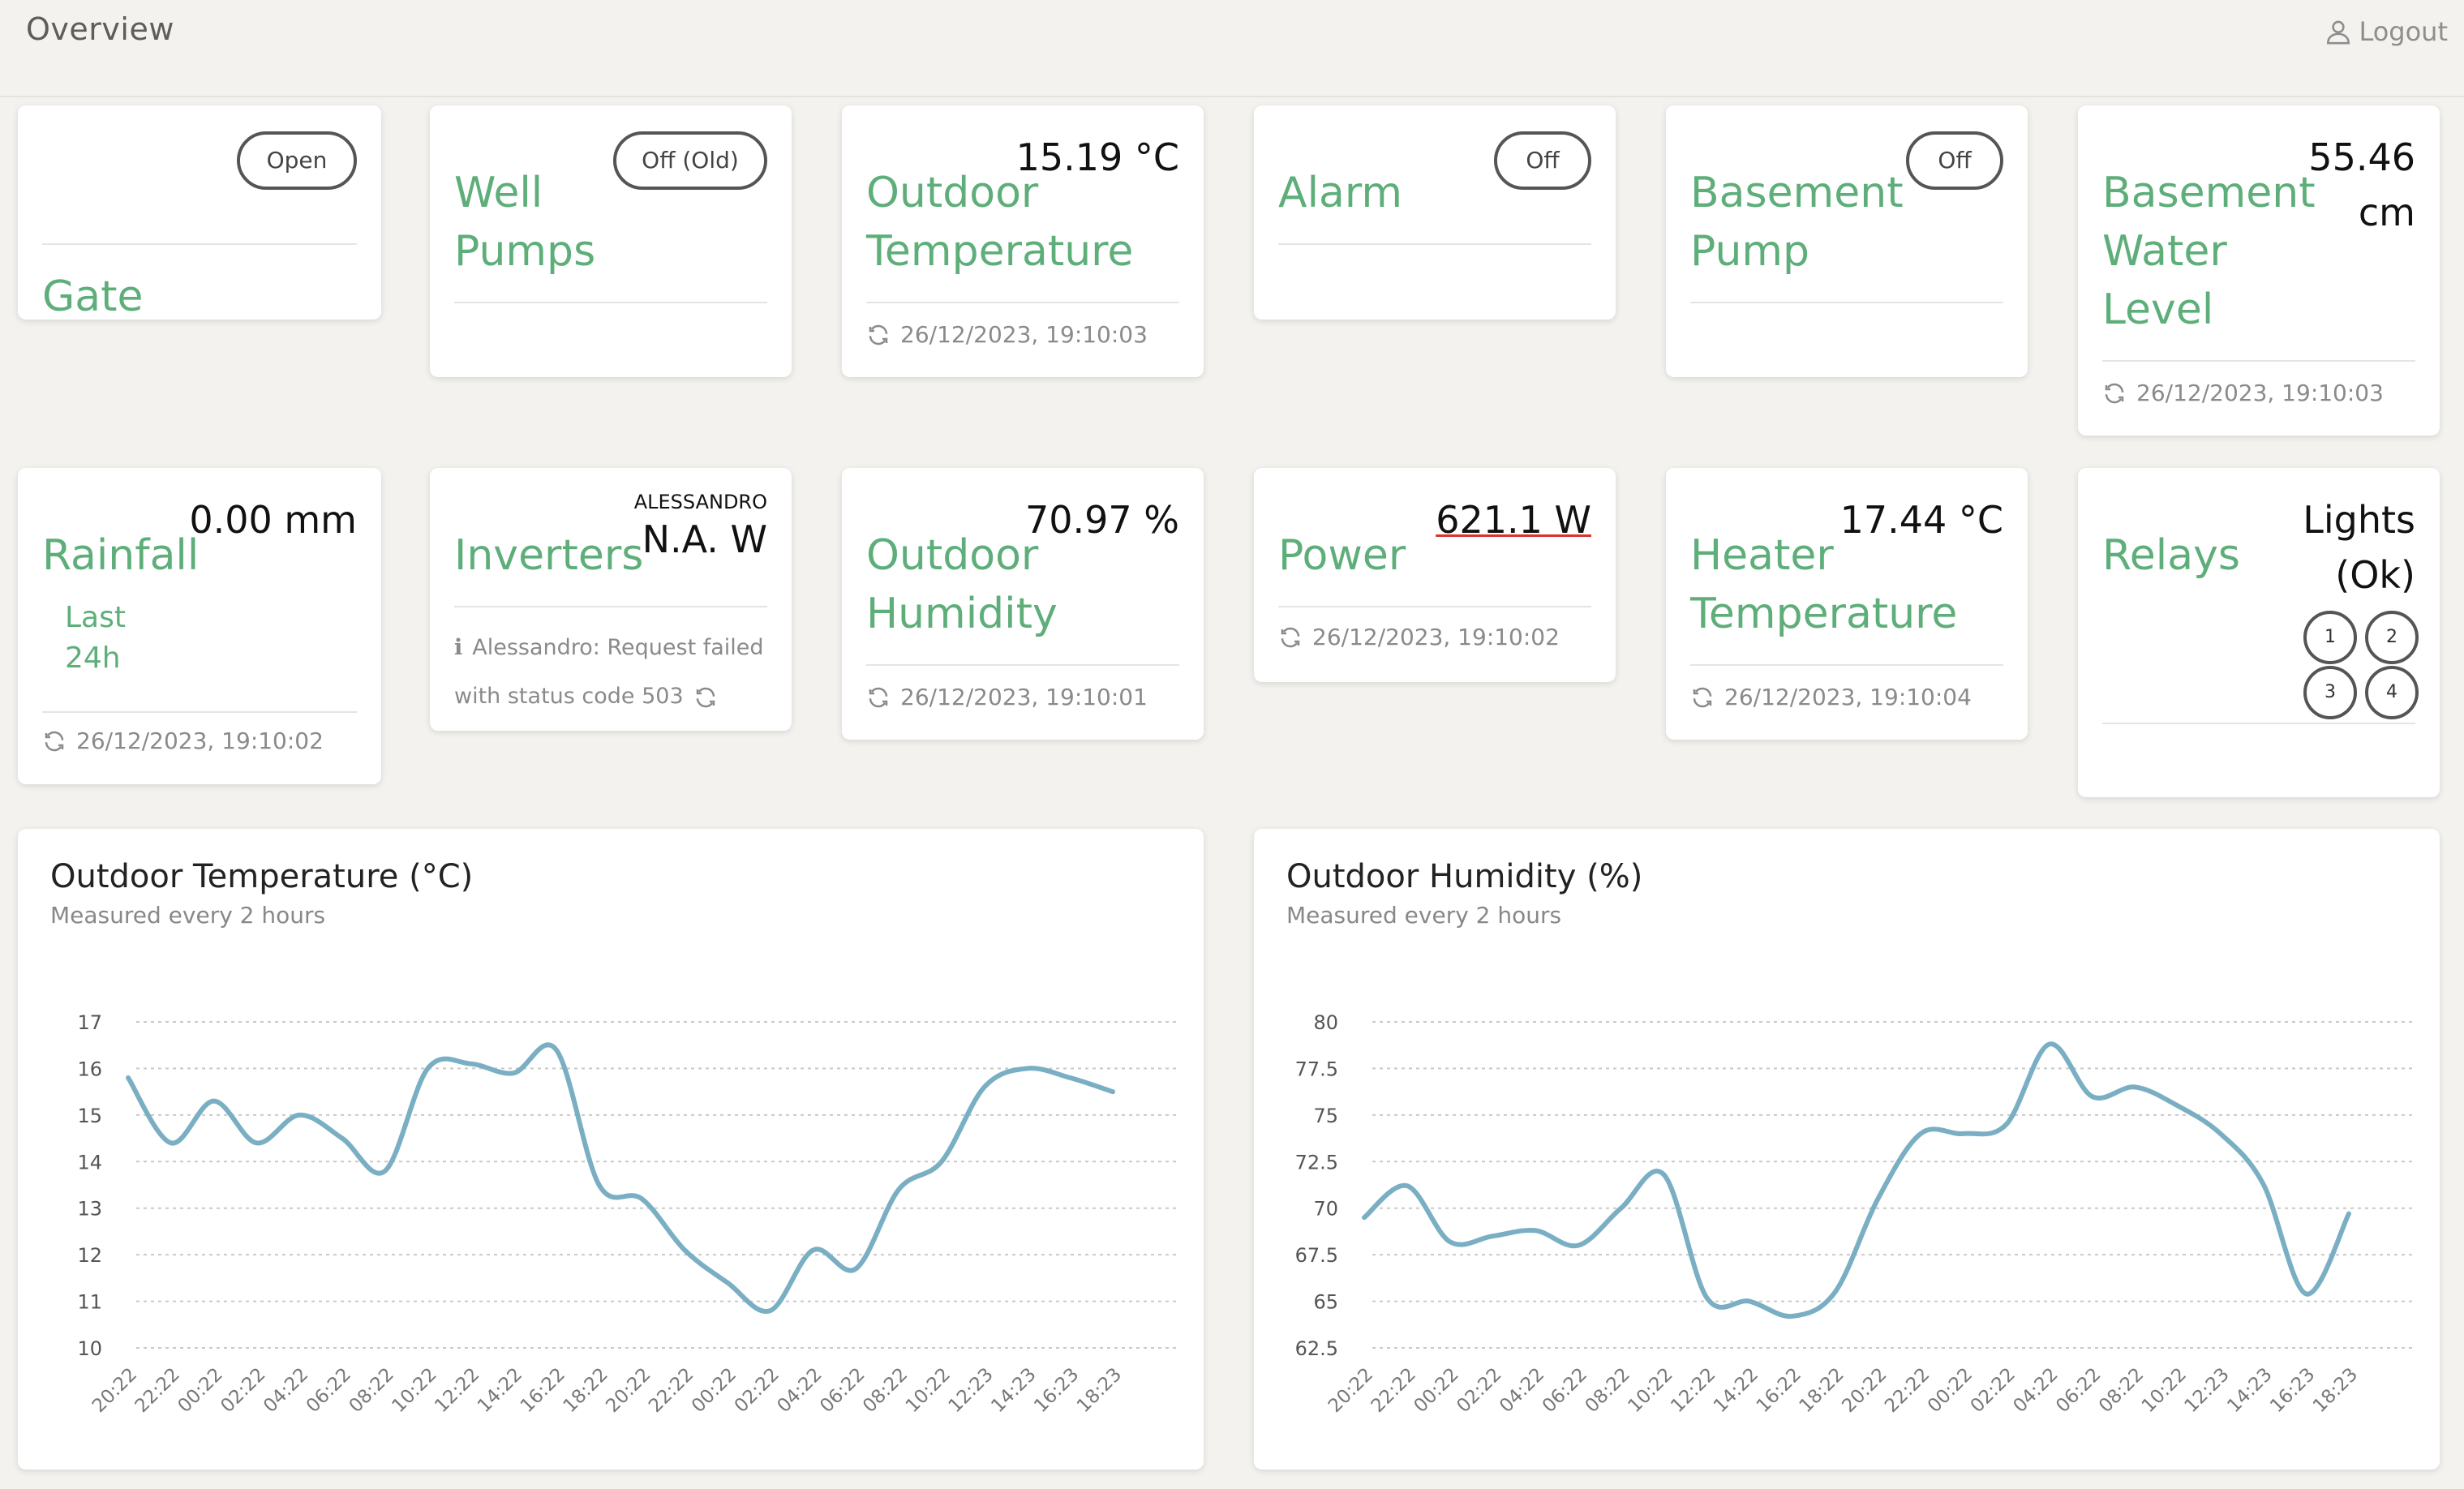 This screenshot has height=1489, width=2464. Describe the element at coordinates (273, 520) in the screenshot. I see `rainfall-value: 0.00 mm` at that location.